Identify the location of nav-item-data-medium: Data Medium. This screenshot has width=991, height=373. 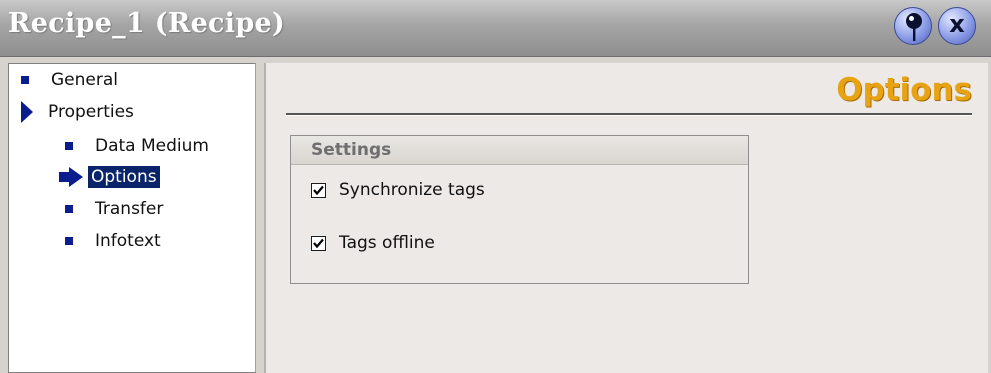
(137, 146).